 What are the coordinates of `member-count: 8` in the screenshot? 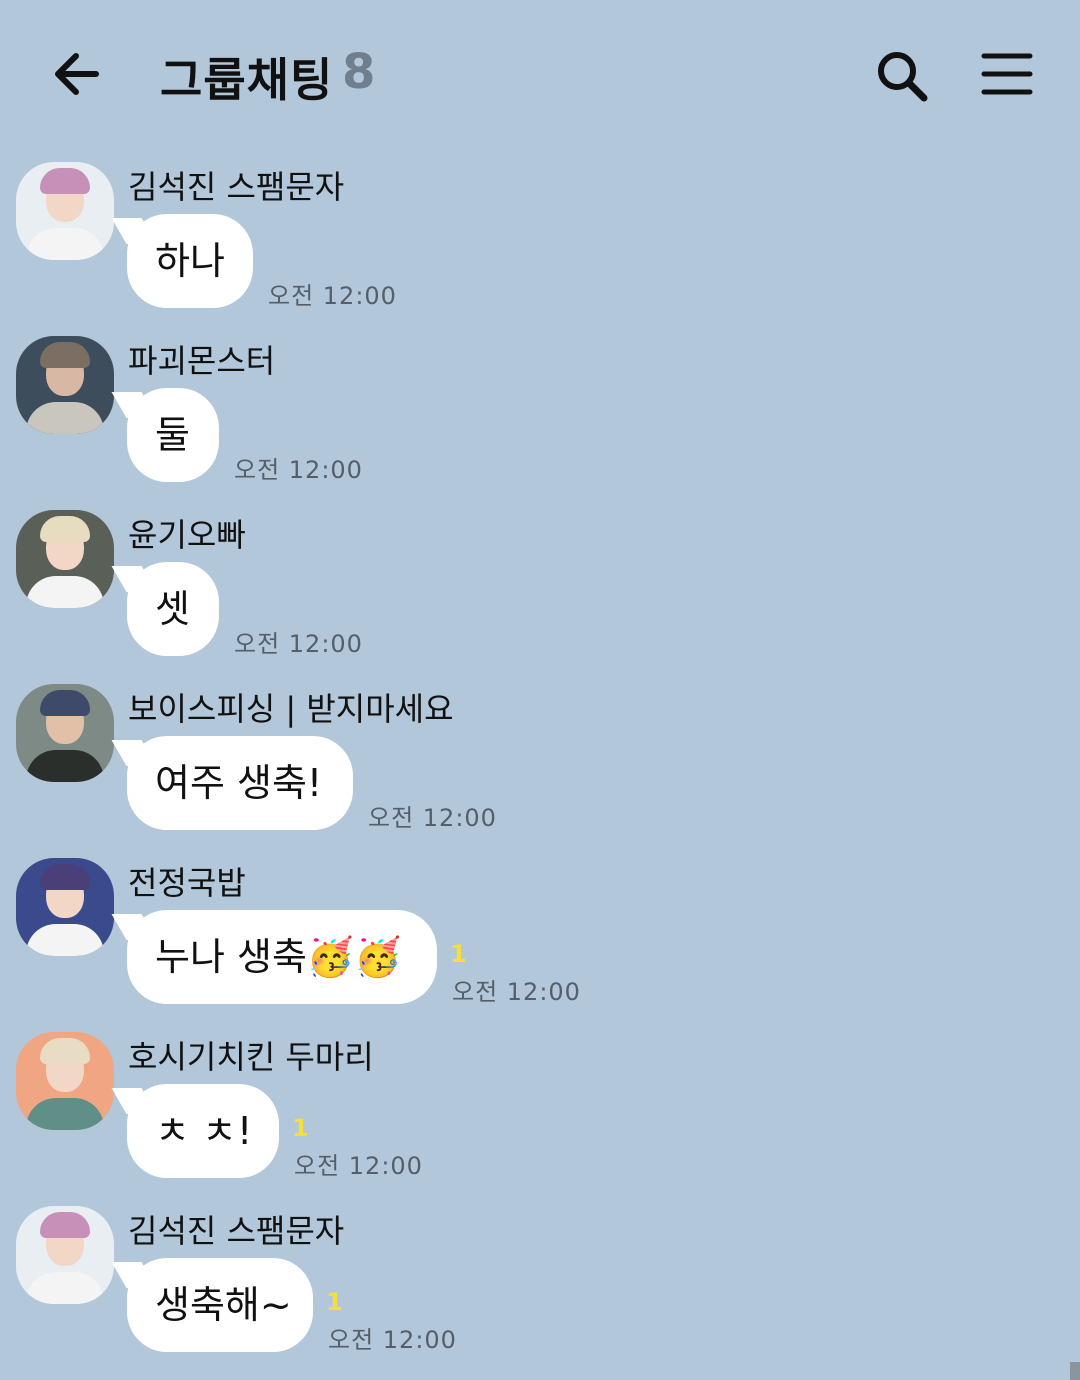 It's located at (359, 72).